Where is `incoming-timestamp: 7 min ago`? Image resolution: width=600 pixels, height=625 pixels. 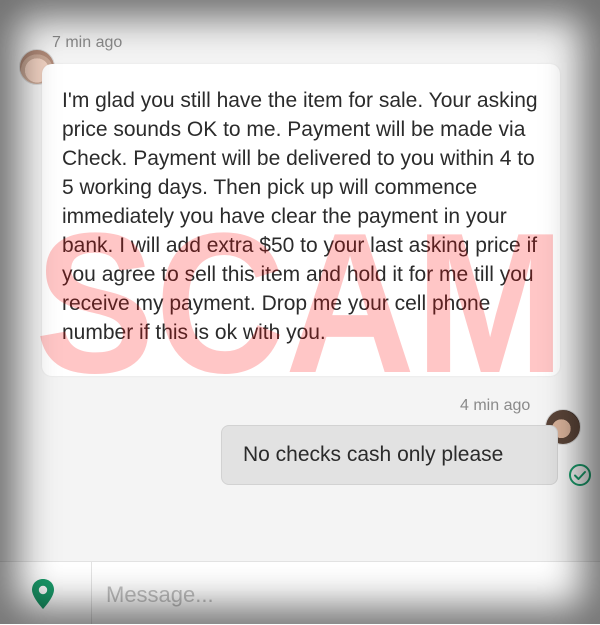 incoming-timestamp: 7 min ago is located at coordinates (87, 42).